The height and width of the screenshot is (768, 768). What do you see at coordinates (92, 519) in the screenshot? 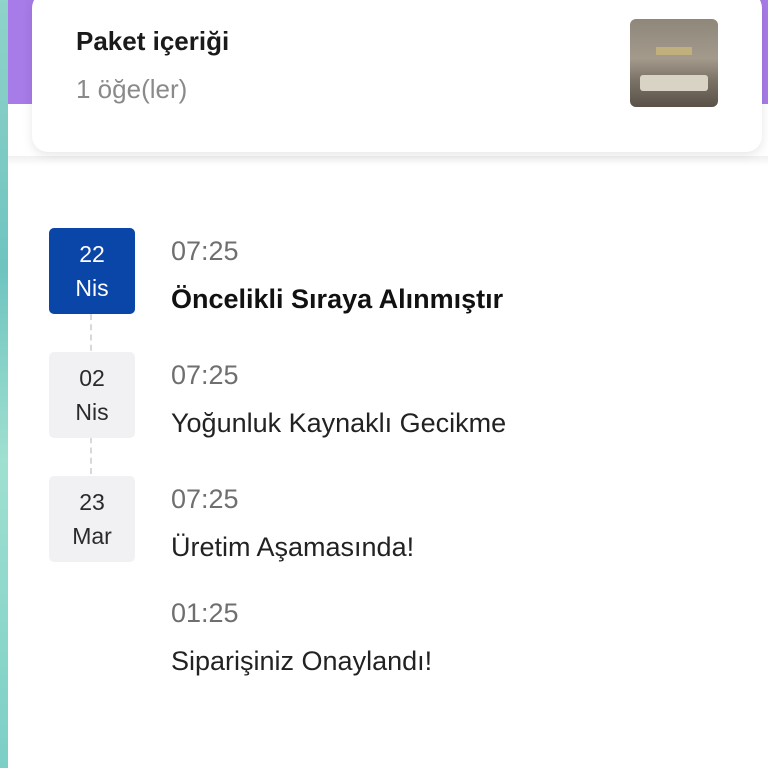
I see `date-badge: 23 Mar` at bounding box center [92, 519].